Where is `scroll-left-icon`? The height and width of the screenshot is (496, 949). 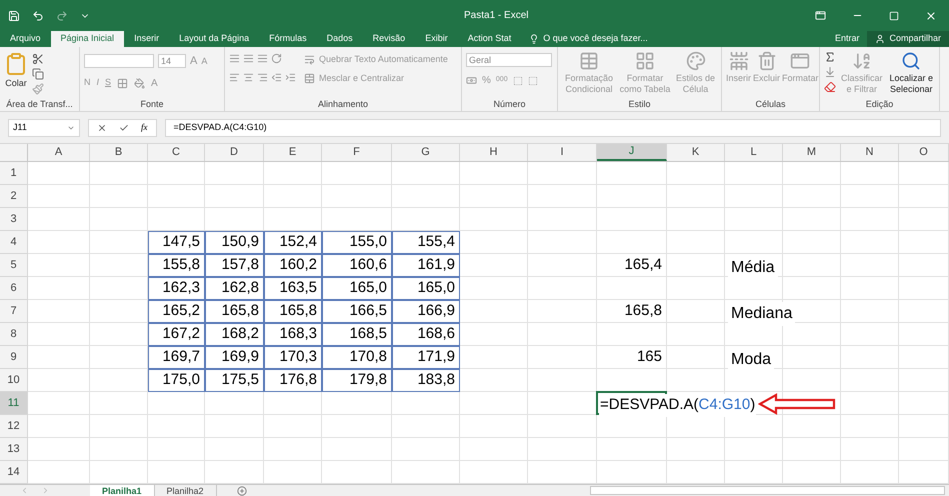
scroll-left-icon is located at coordinates (24, 490).